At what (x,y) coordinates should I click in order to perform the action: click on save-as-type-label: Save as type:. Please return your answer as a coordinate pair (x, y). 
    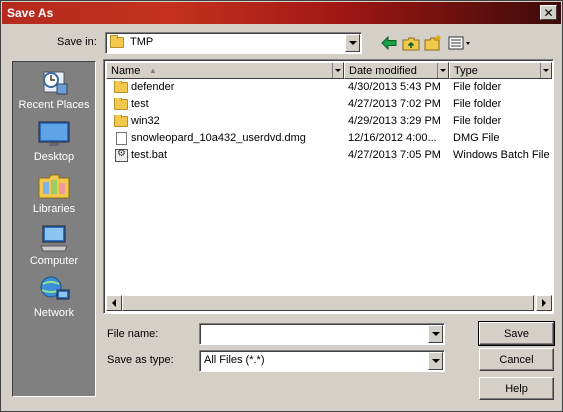
    Looking at the image, I should click on (140, 360).